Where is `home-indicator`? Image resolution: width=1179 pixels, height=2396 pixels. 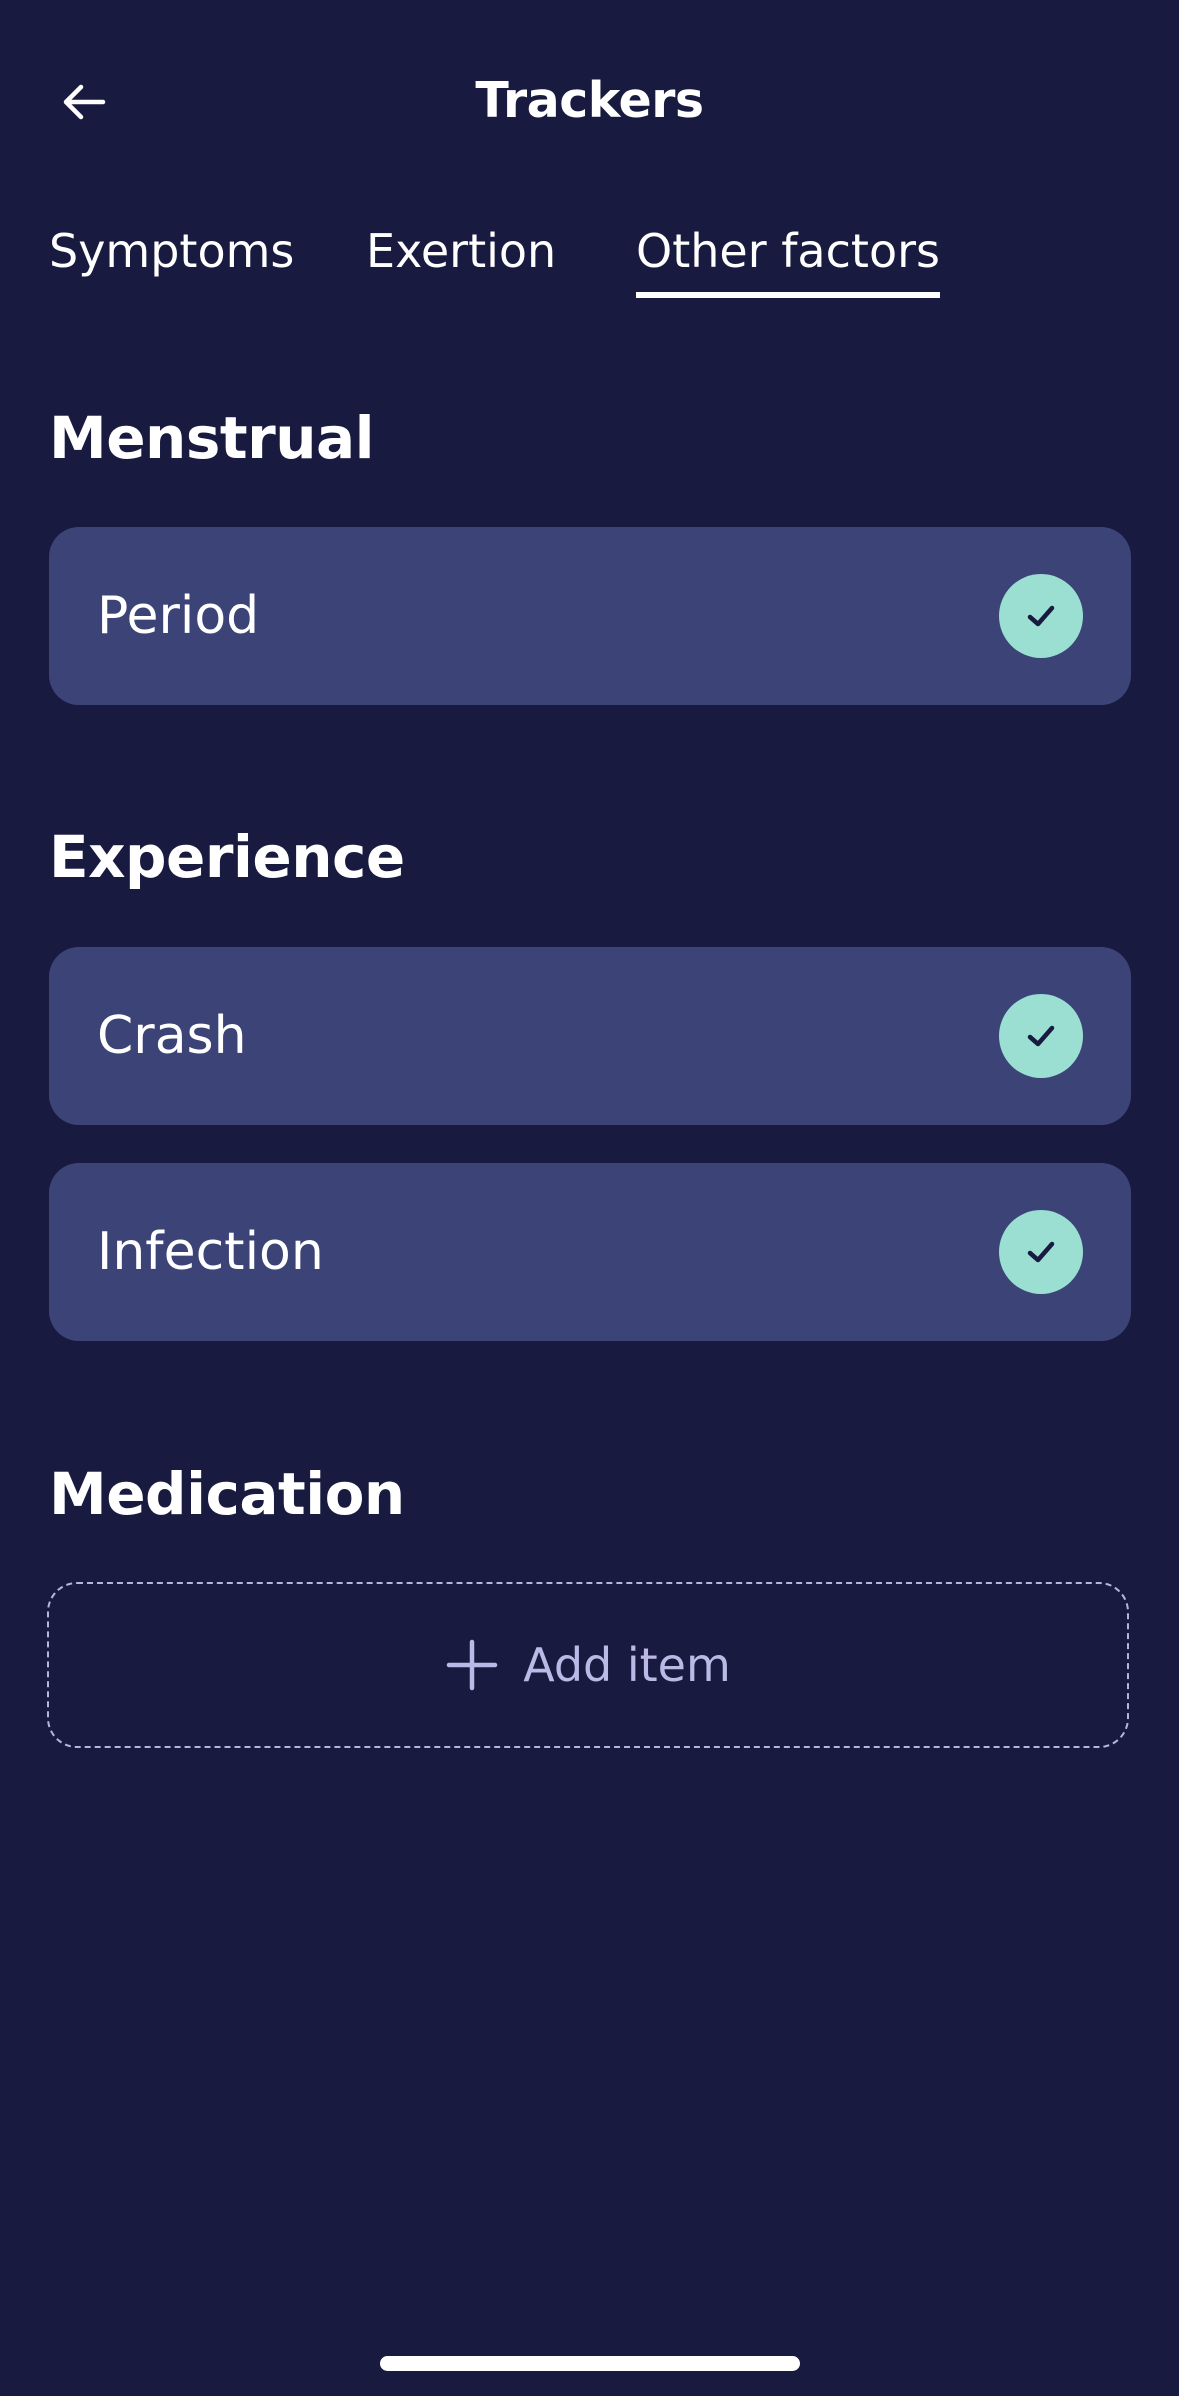
home-indicator is located at coordinates (590, 2363).